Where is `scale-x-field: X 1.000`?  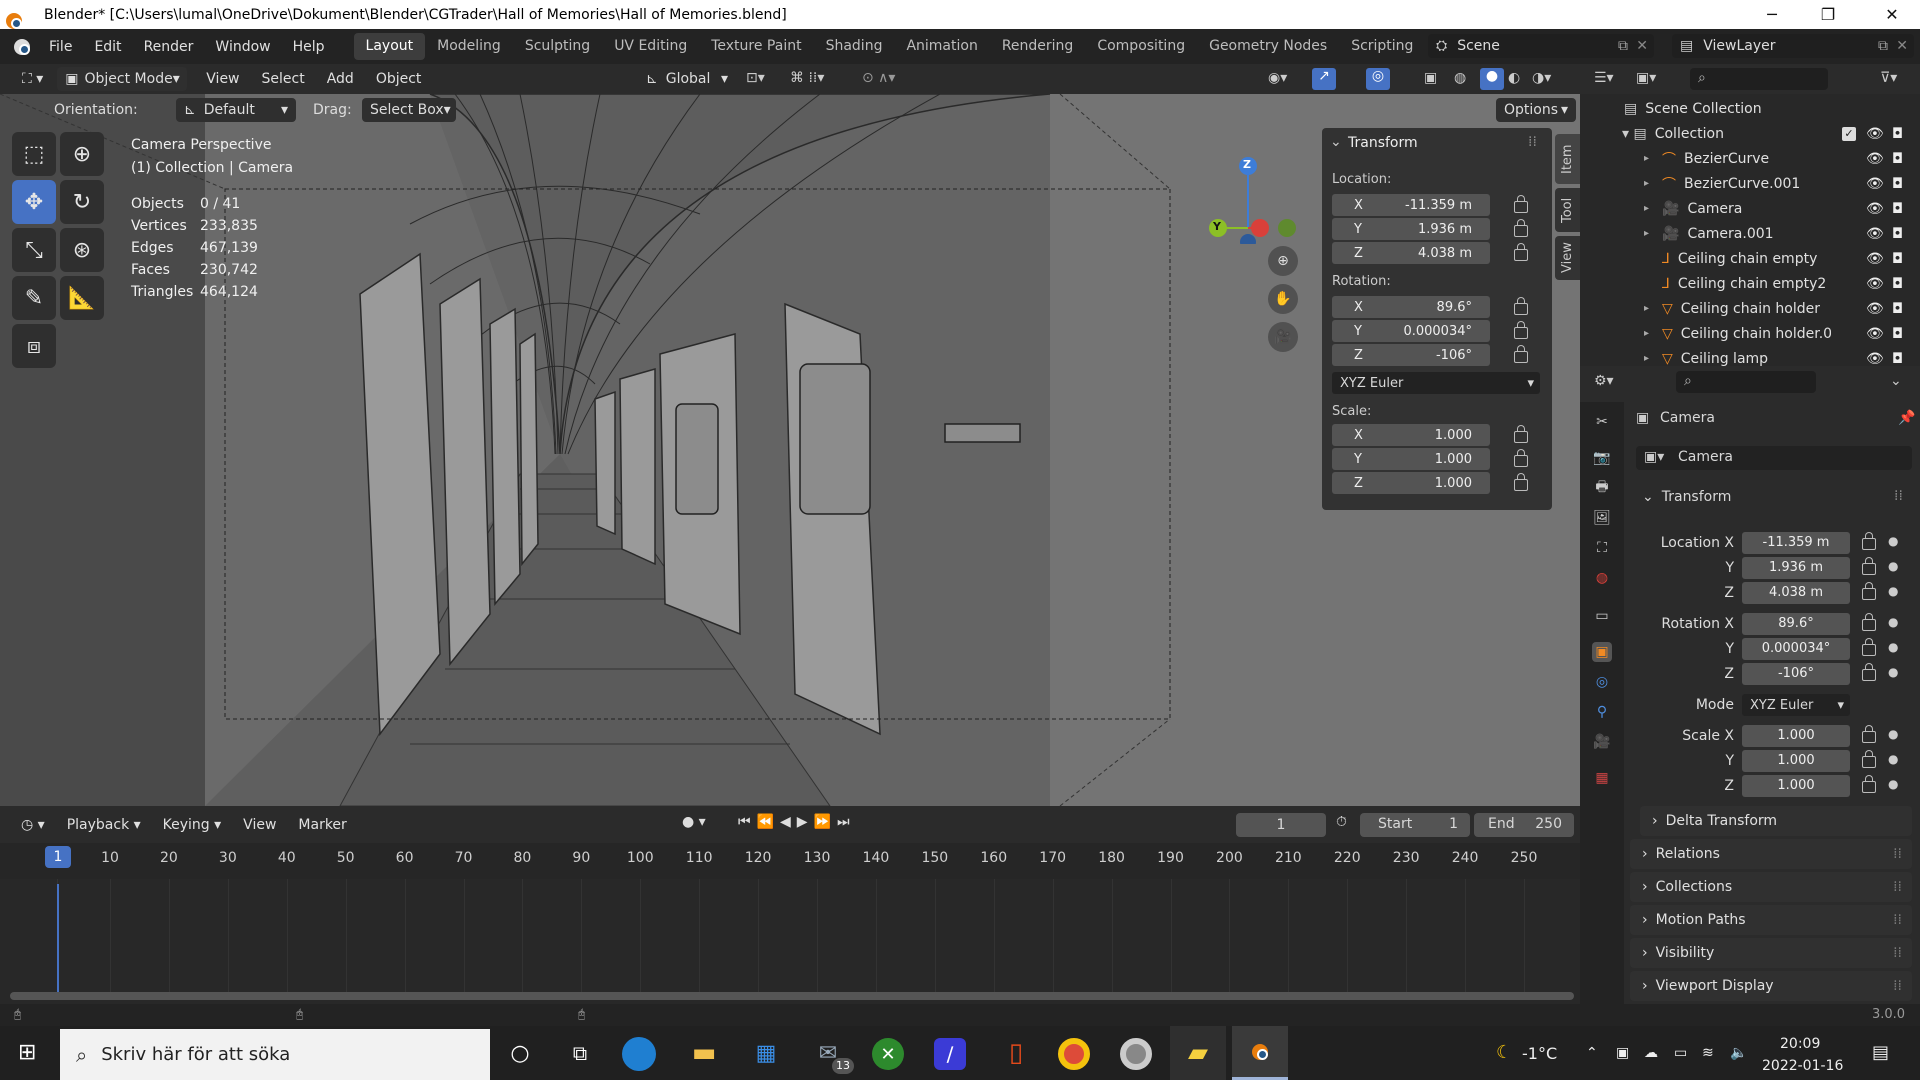
scale-x-field: X 1.000 is located at coordinates (1411, 435).